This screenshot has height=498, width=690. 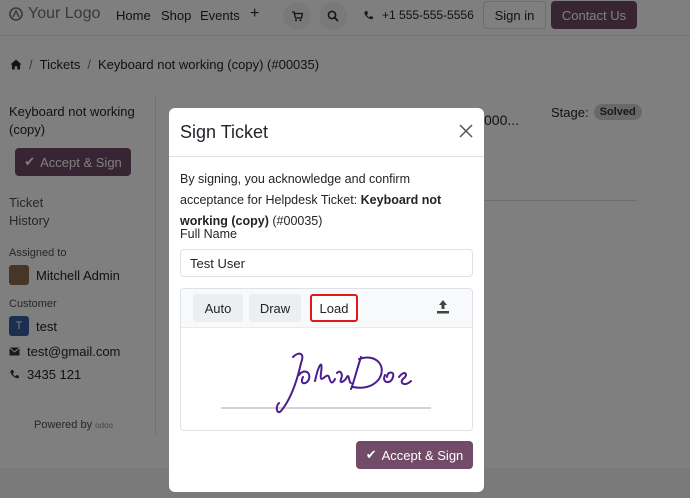 I want to click on signature-box: Auto Draw Load, so click(x=326, y=359).